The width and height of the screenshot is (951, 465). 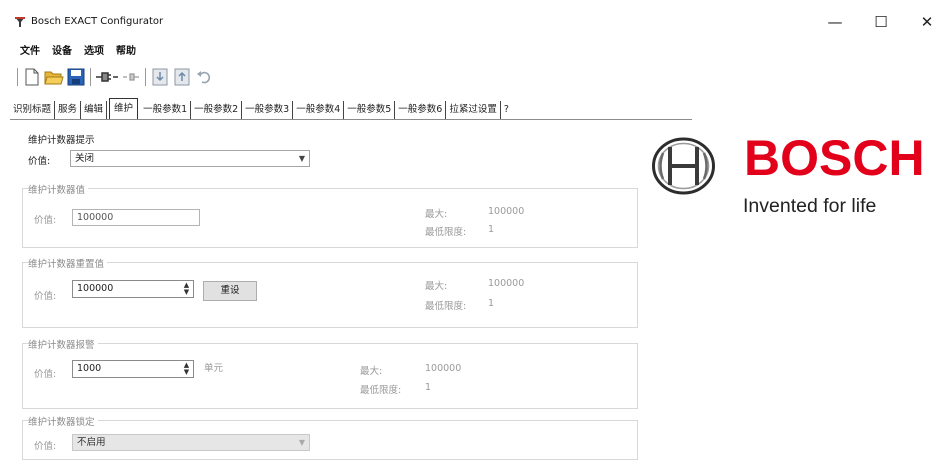 What do you see at coordinates (834, 158) in the screenshot?
I see `bosch-wordmark: BOSCH` at bounding box center [834, 158].